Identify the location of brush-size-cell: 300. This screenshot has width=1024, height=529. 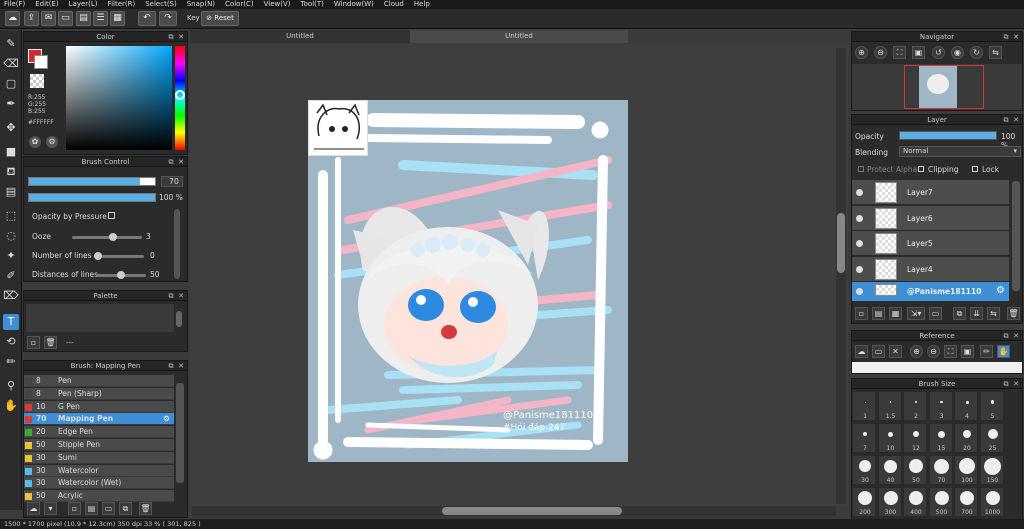
(889, 502).